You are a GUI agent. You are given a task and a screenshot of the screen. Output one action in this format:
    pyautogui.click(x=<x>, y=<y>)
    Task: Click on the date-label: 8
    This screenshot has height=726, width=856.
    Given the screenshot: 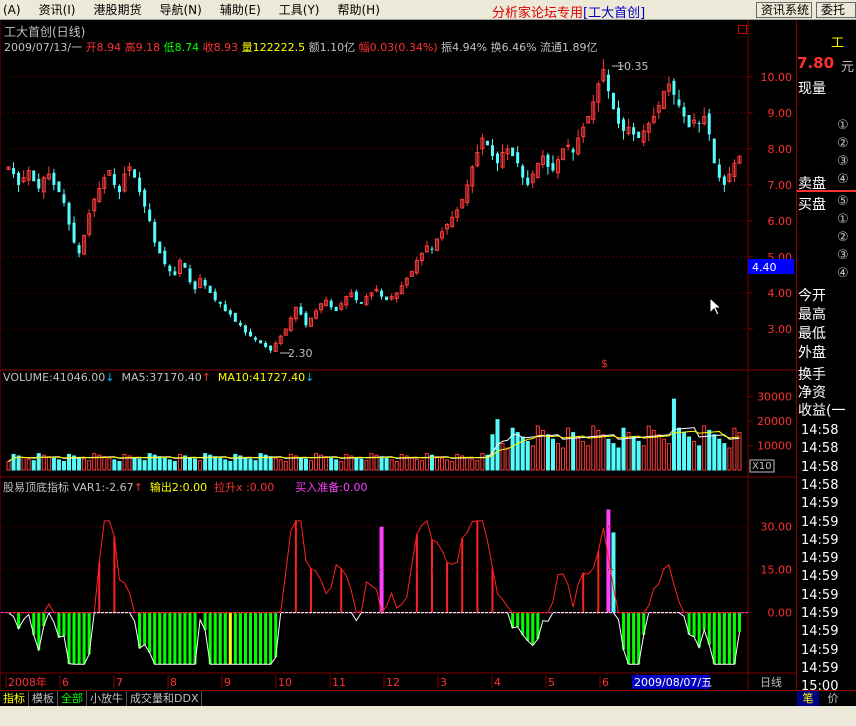 What is the action you would take?
    pyautogui.click(x=173, y=682)
    